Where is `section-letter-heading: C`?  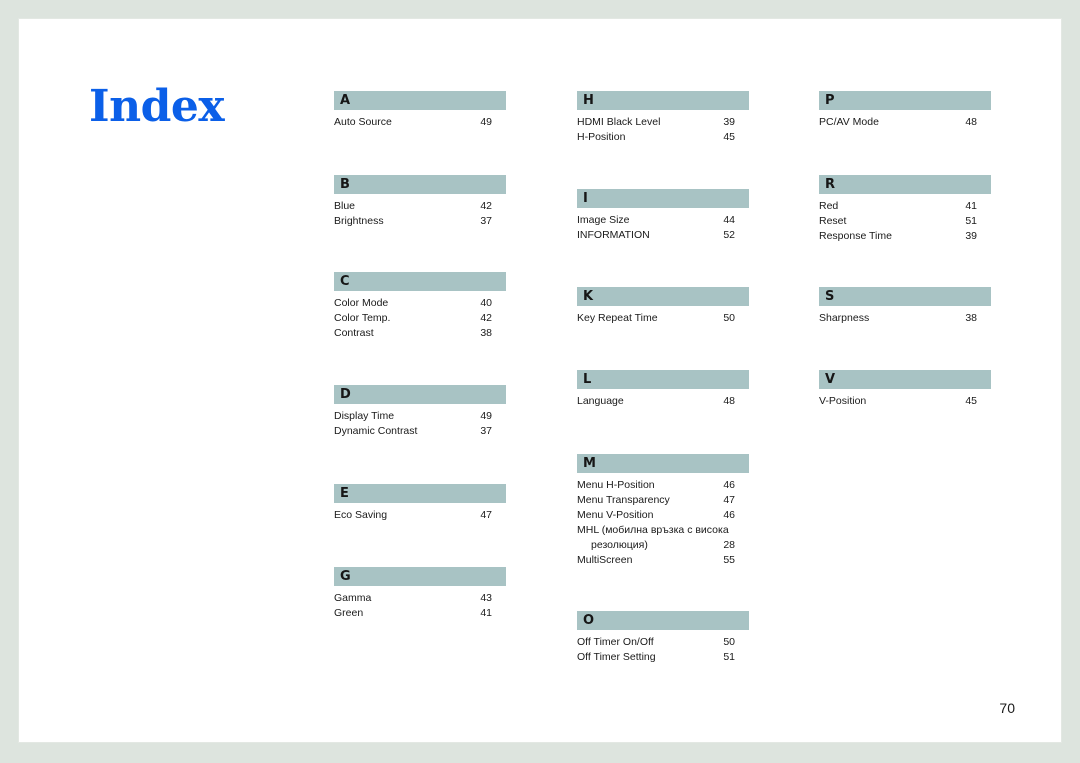
section-letter-heading: C is located at coordinates (420, 281).